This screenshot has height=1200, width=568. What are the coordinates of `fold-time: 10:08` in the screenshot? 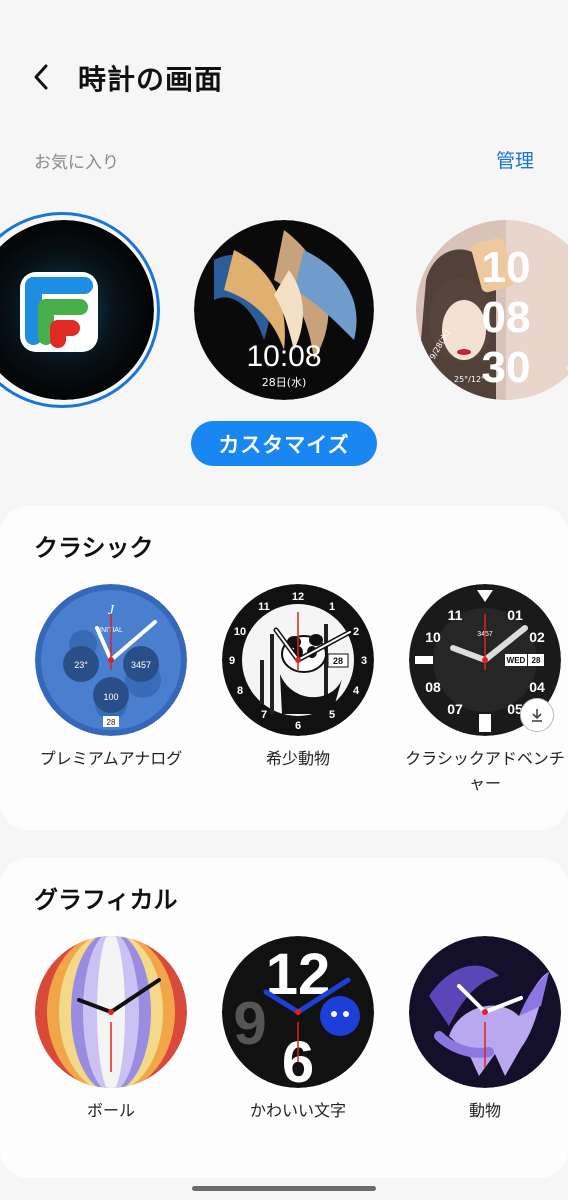 It's located at (283, 356).